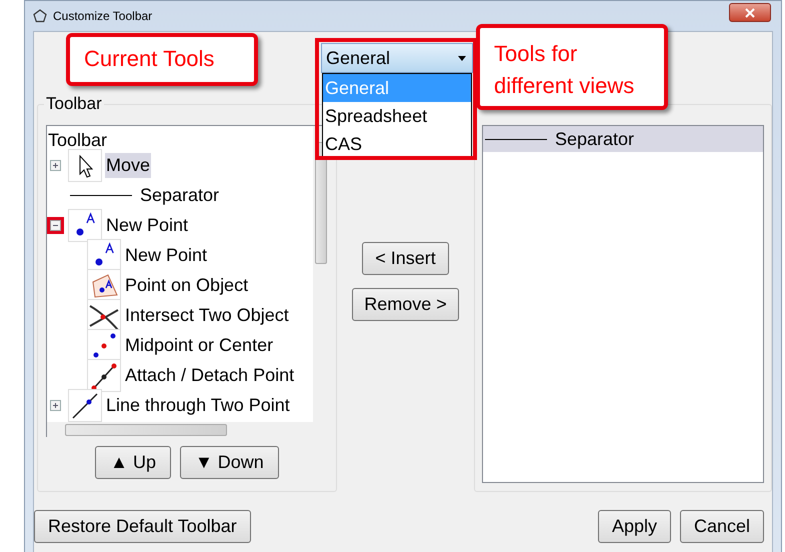 The height and width of the screenshot is (552, 785). I want to click on close-button, so click(750, 12).